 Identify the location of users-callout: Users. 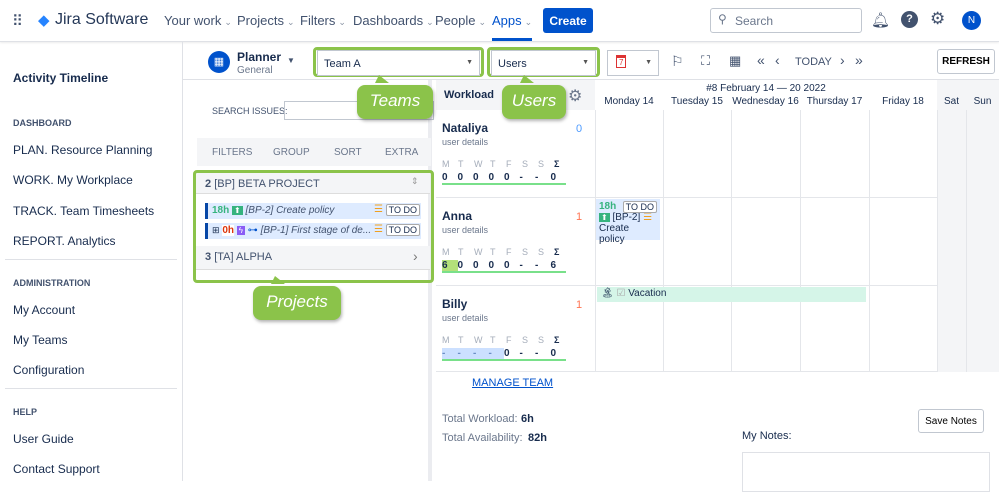
(534, 97).